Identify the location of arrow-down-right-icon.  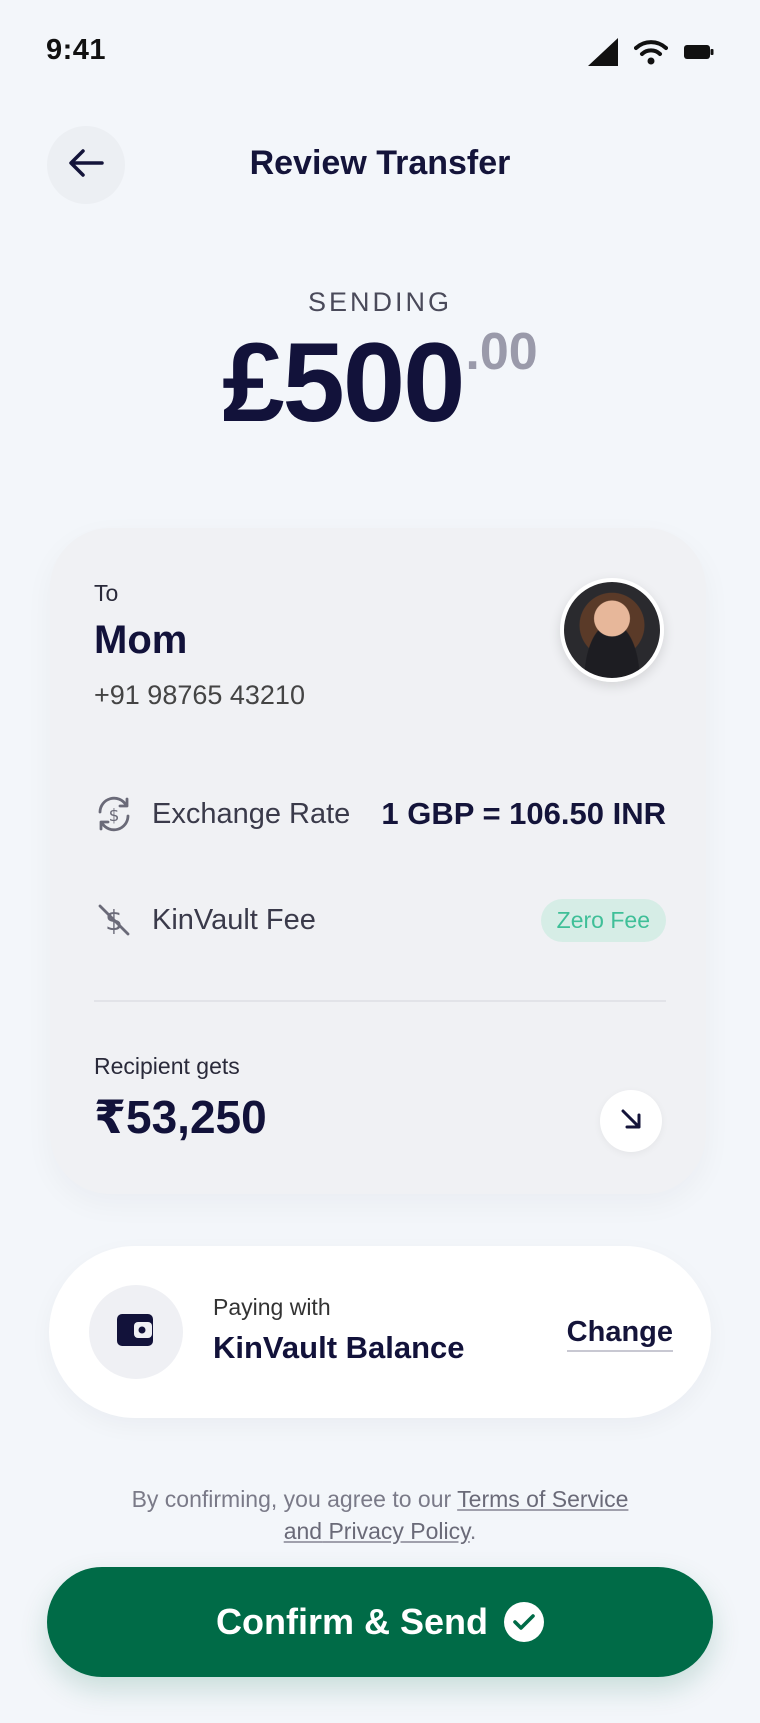
(631, 1121).